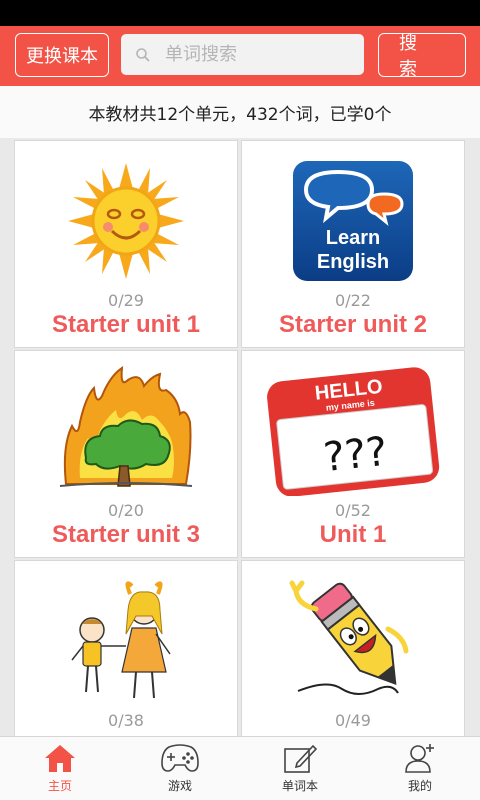  What do you see at coordinates (300, 758) in the screenshot?
I see `notebook-icon` at bounding box center [300, 758].